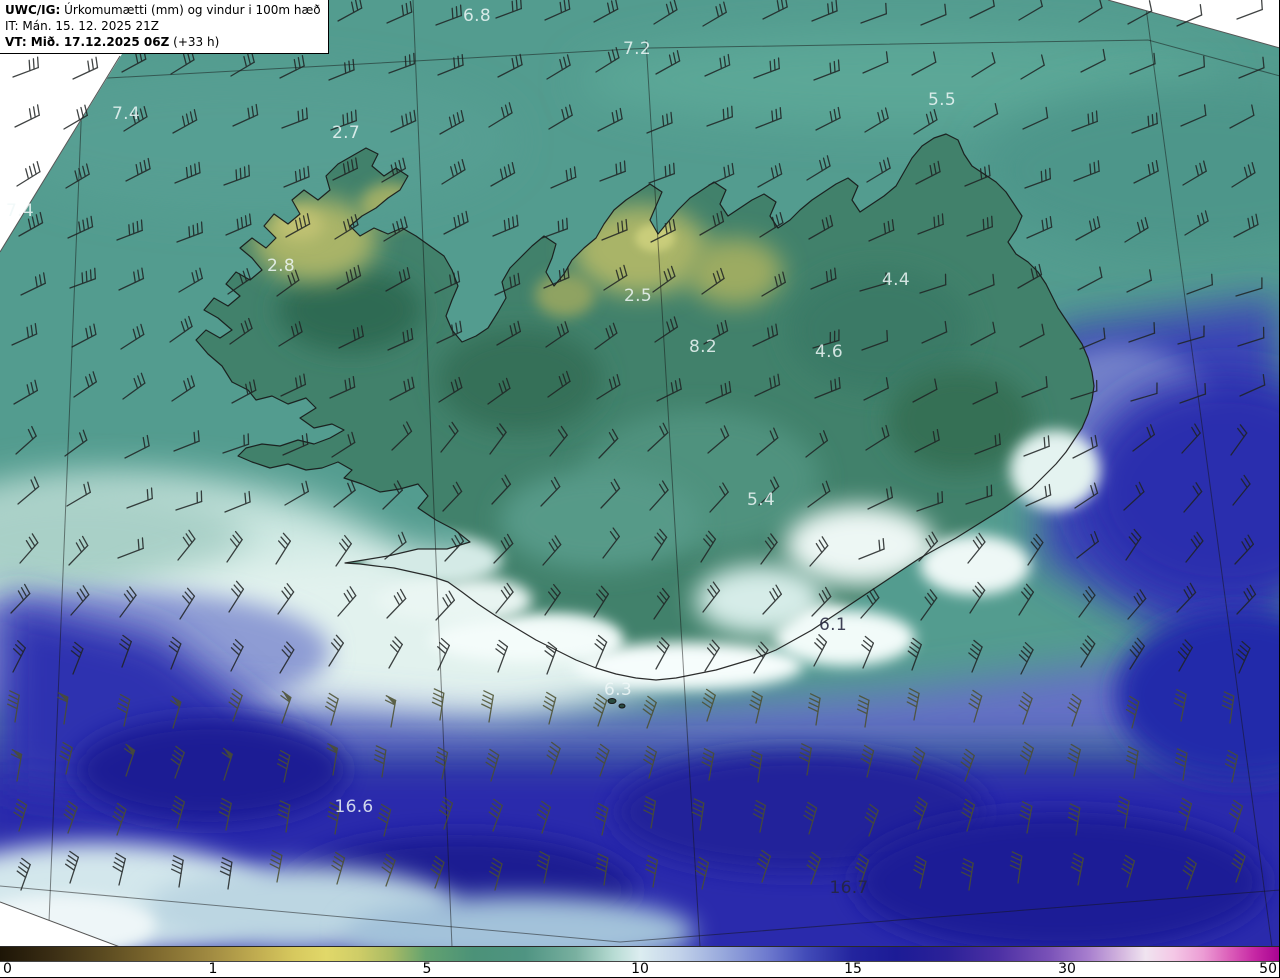 The width and height of the screenshot is (1280, 978). Describe the element at coordinates (82, 26) in the screenshot. I see `map-init-time: IT: Mán. 15. 12. 2025 21Z` at that location.